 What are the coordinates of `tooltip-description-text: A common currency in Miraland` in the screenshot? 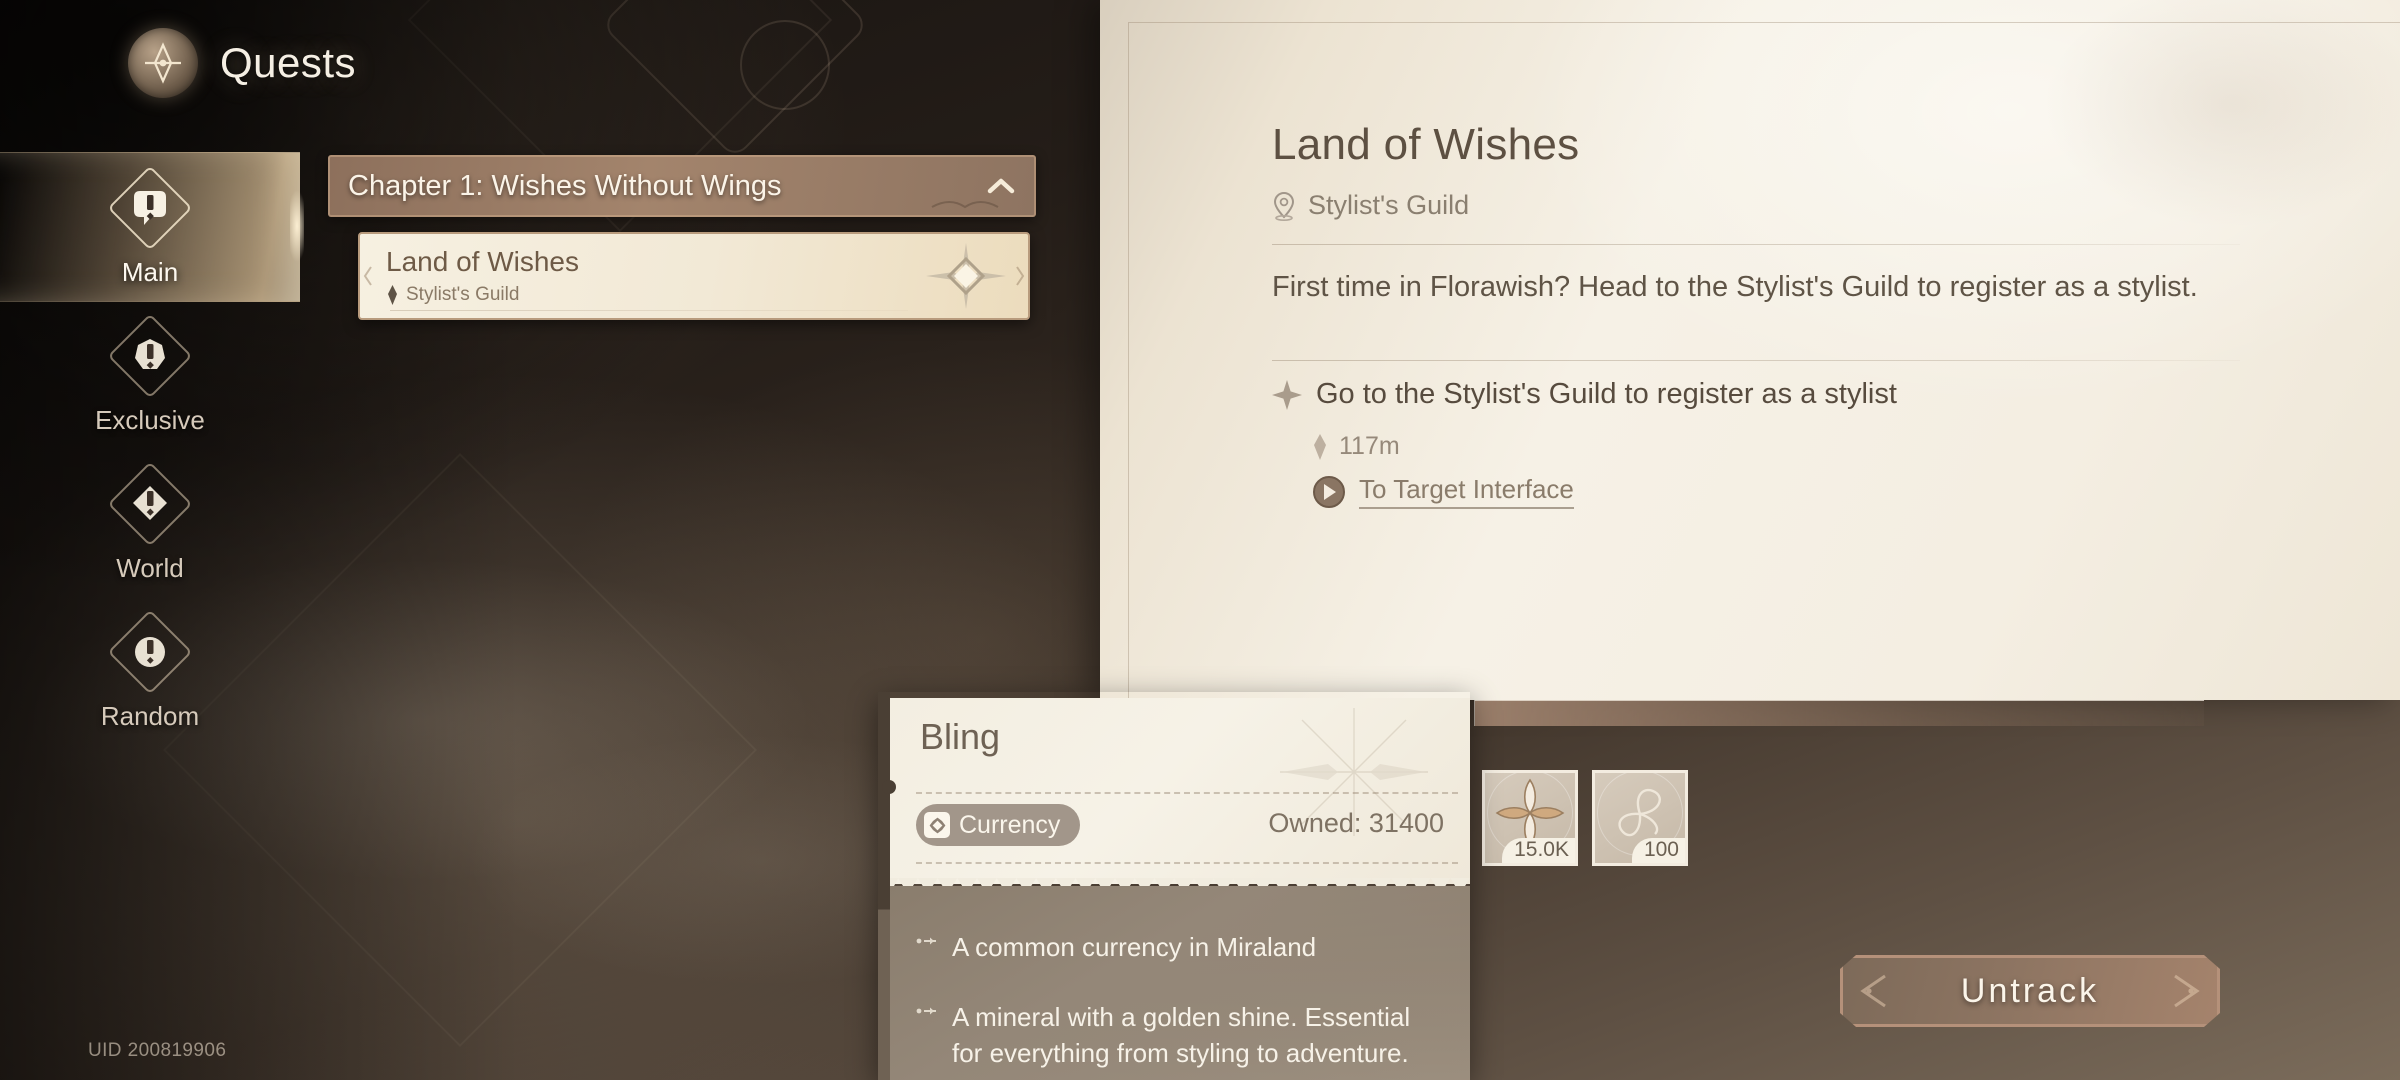 It's located at (1134, 947).